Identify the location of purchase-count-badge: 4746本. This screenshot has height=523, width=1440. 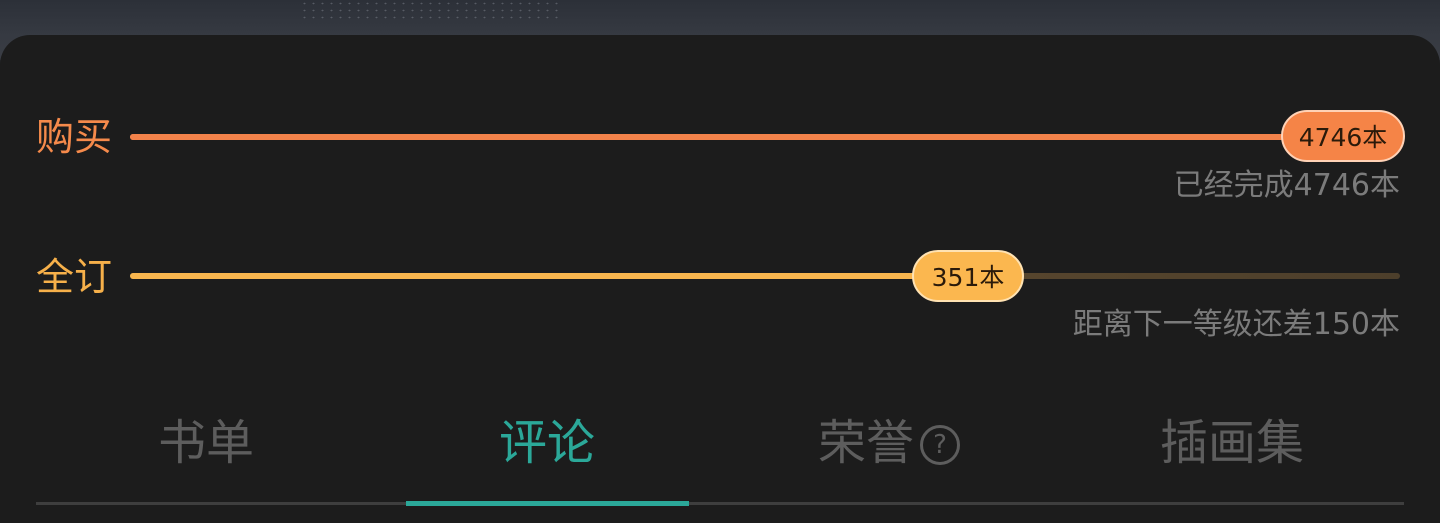
(1343, 136).